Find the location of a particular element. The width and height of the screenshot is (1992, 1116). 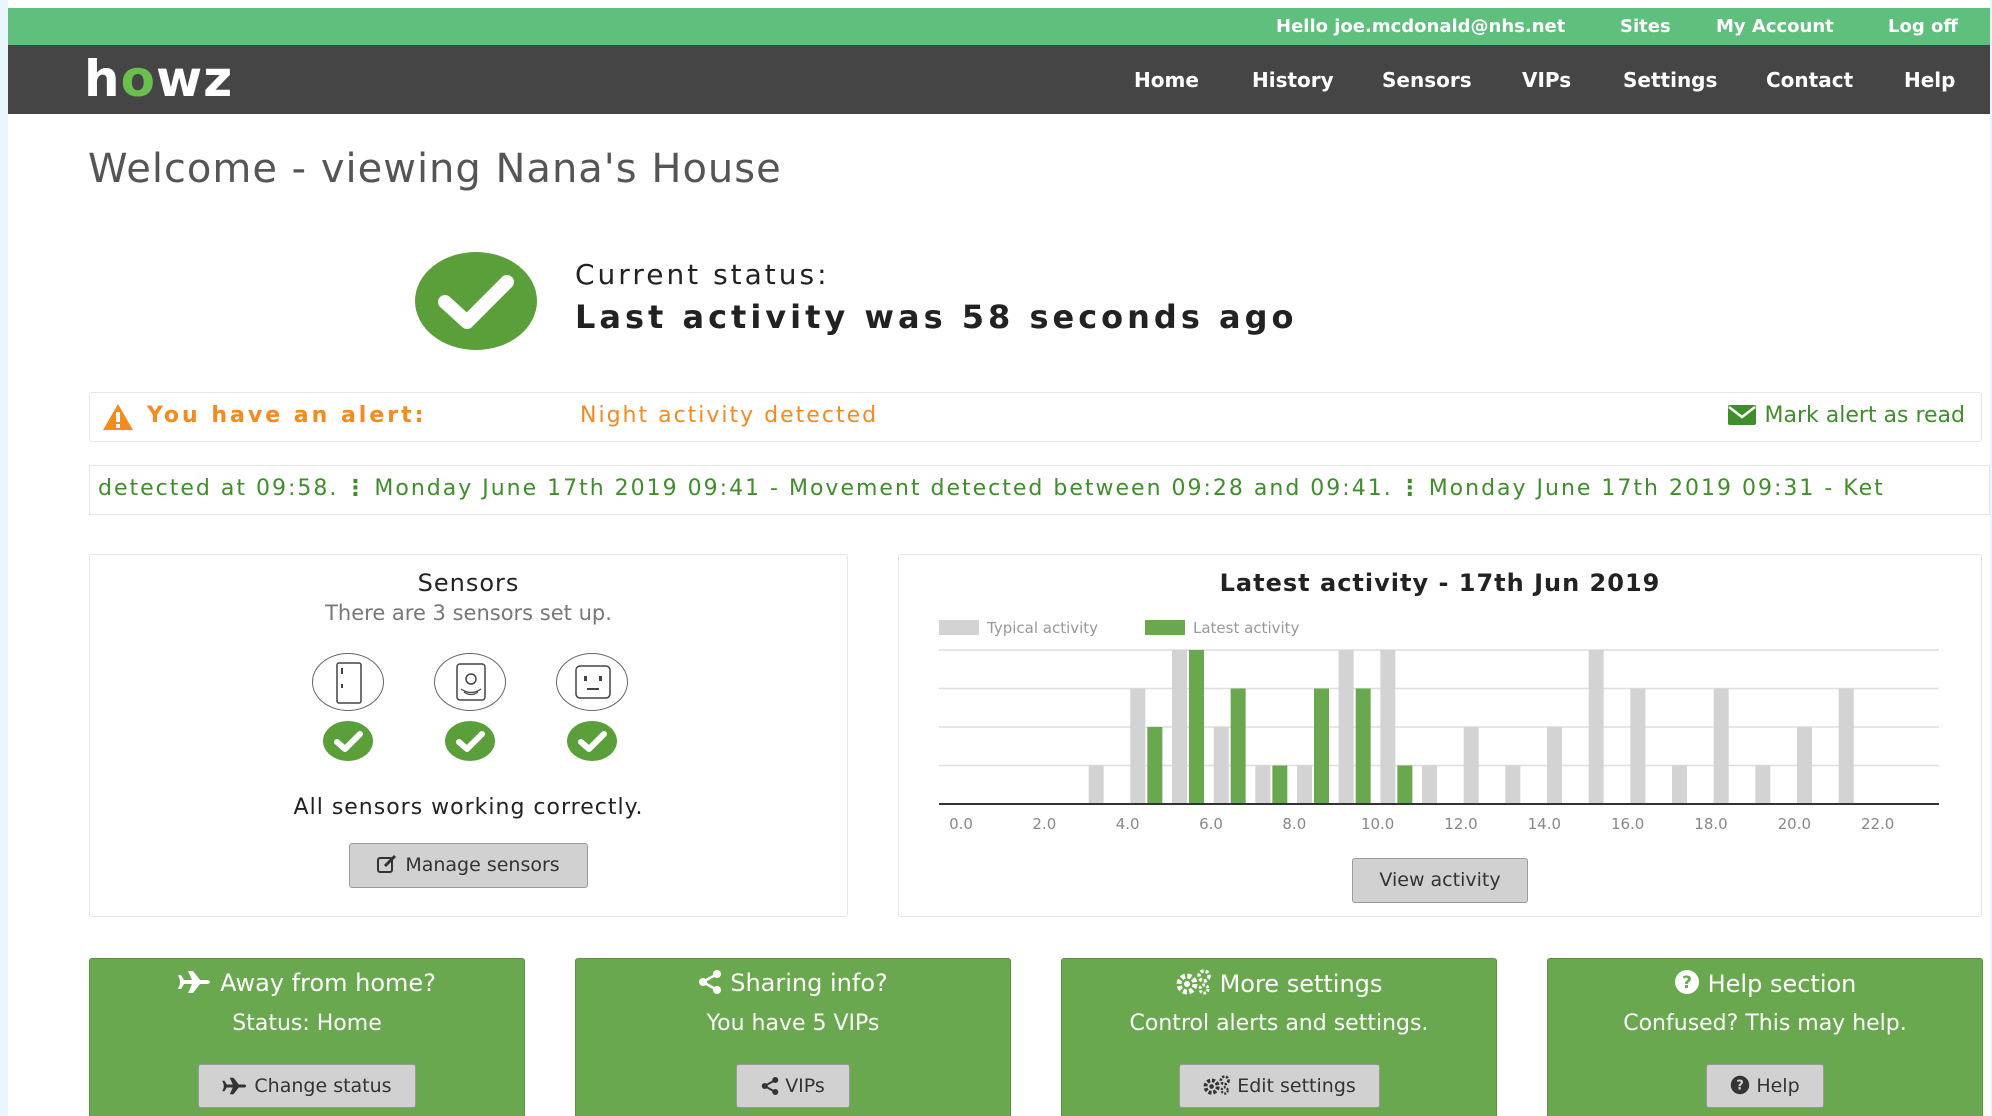

sites-link: Sites is located at coordinates (1645, 27).